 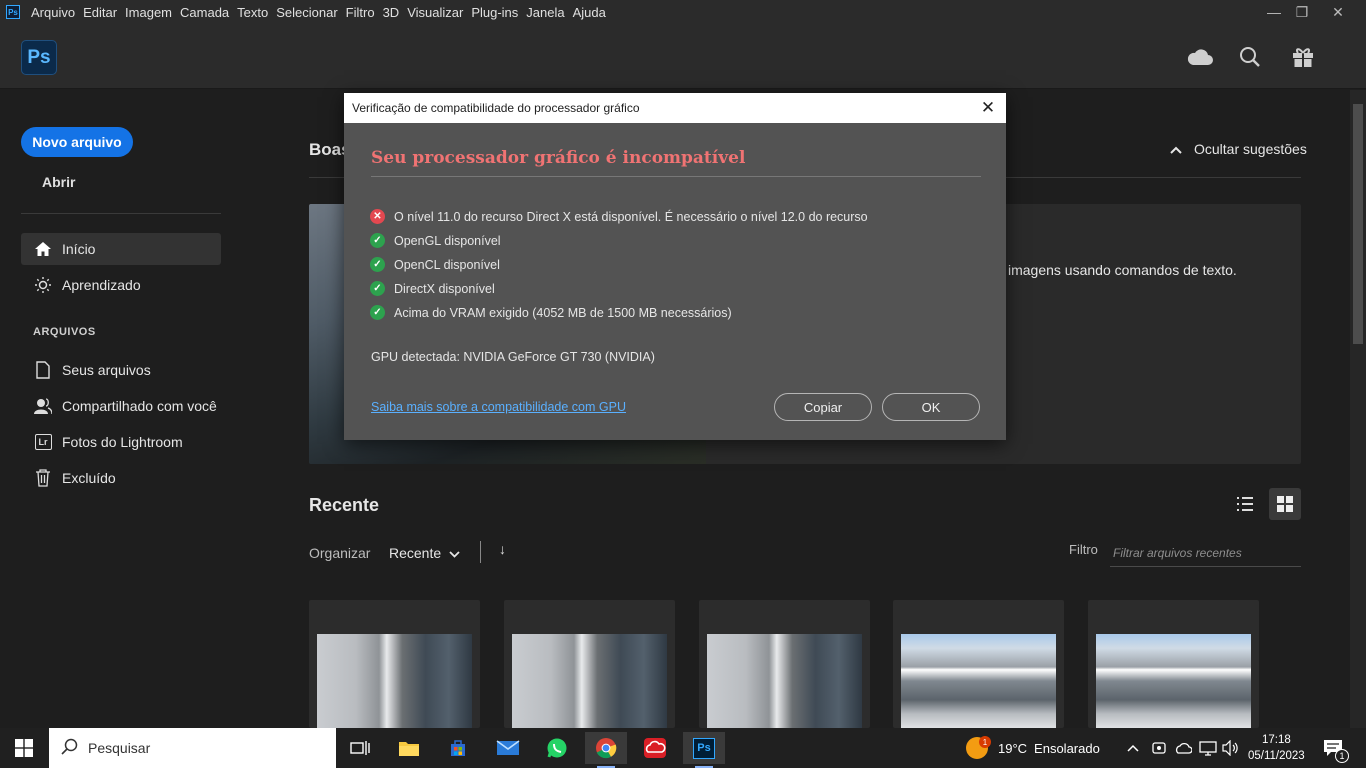 I want to click on photoshop-taskbar-icon: Ps, so click(x=704, y=750).